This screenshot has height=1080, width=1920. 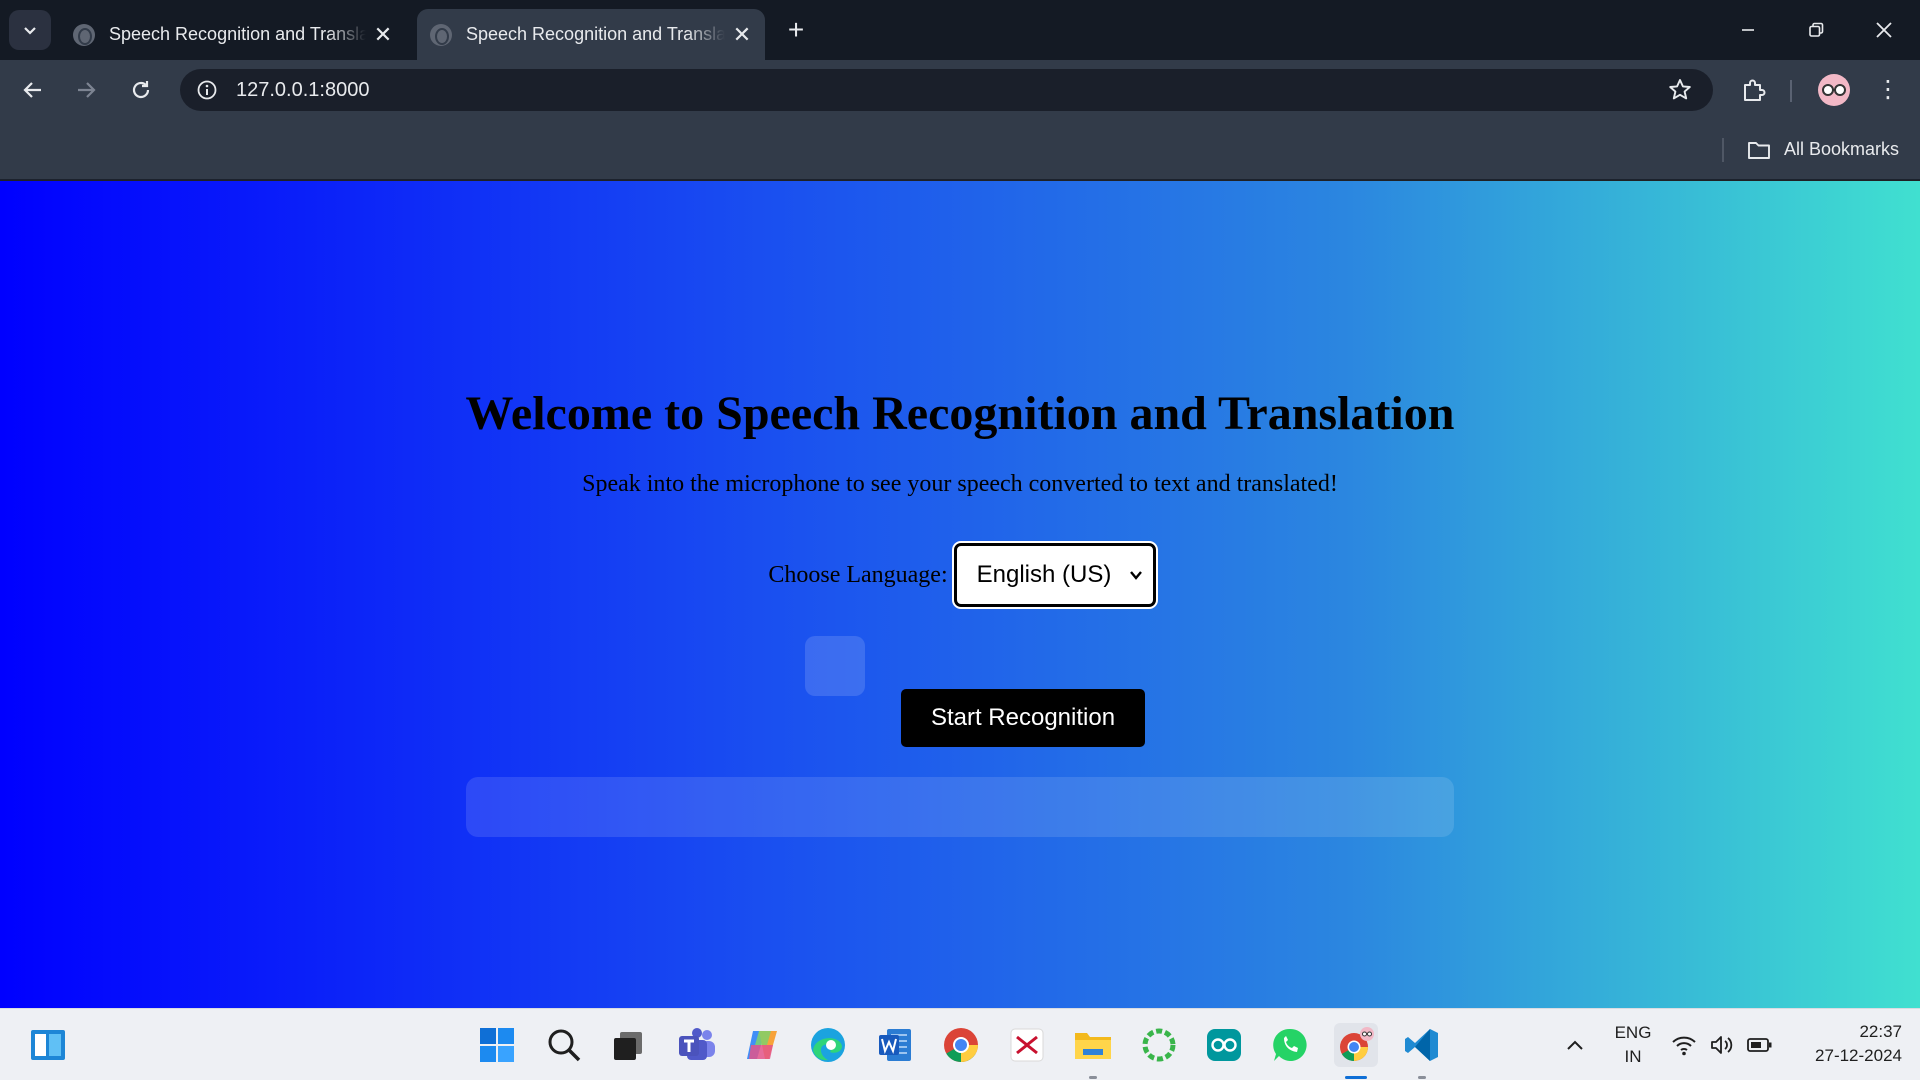 What do you see at coordinates (960, 807) in the screenshot?
I see `output-text-box` at bounding box center [960, 807].